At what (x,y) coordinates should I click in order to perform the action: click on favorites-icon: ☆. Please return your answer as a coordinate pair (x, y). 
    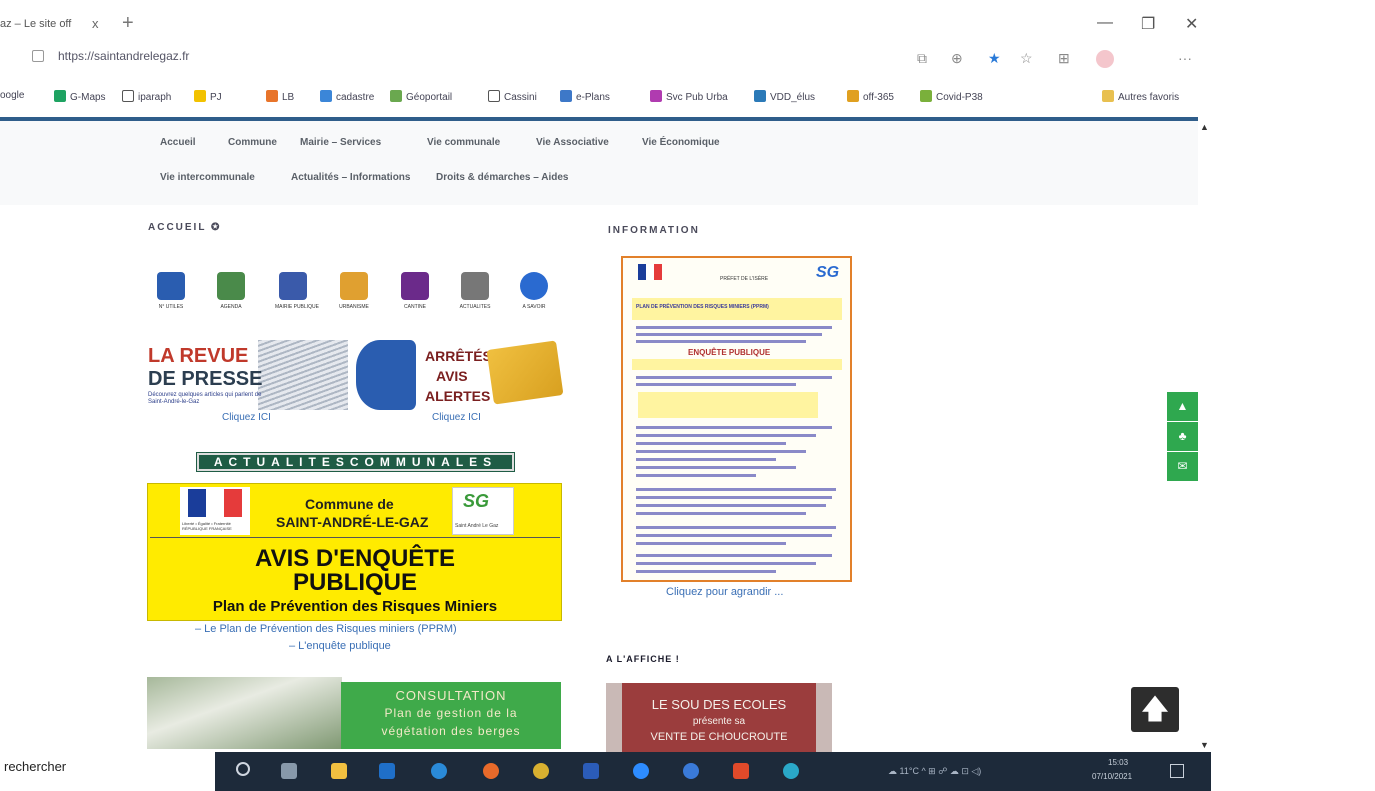
    Looking at the image, I should click on (1026, 58).